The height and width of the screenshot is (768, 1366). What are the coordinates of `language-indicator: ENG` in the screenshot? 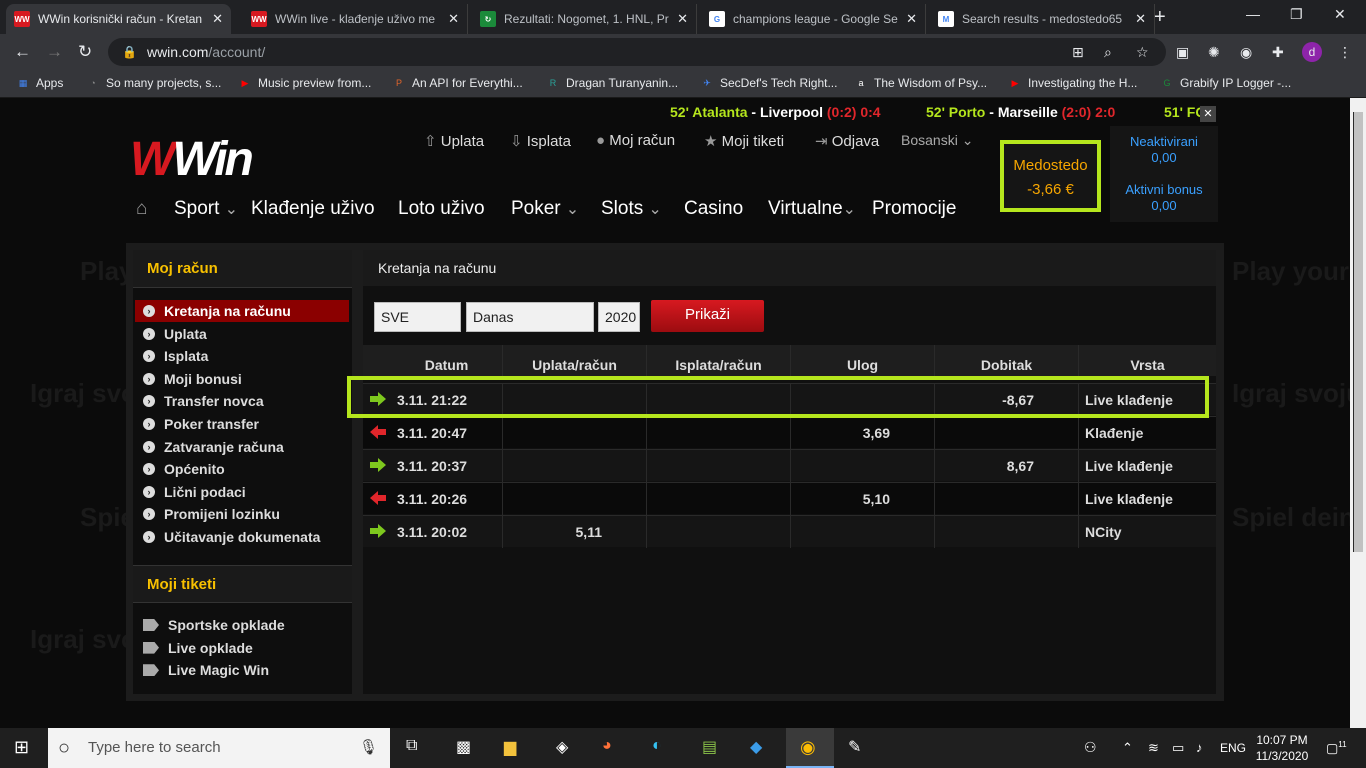 It's located at (1233, 748).